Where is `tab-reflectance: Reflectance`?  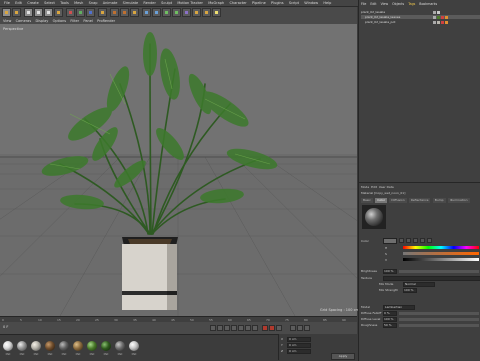 tab-reflectance: Reflectance is located at coordinates (419, 200).